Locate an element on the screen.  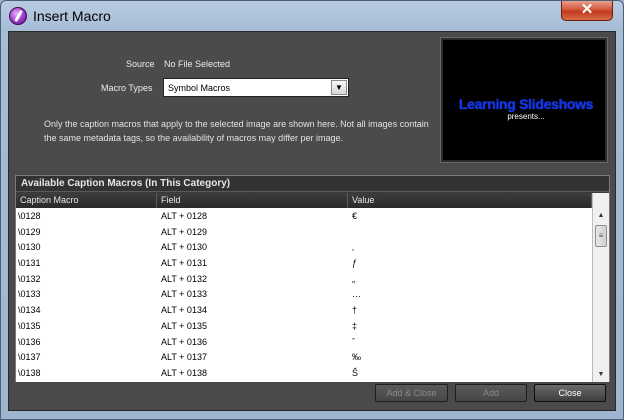
add-and-close-button: Add & Close is located at coordinates (411, 393).